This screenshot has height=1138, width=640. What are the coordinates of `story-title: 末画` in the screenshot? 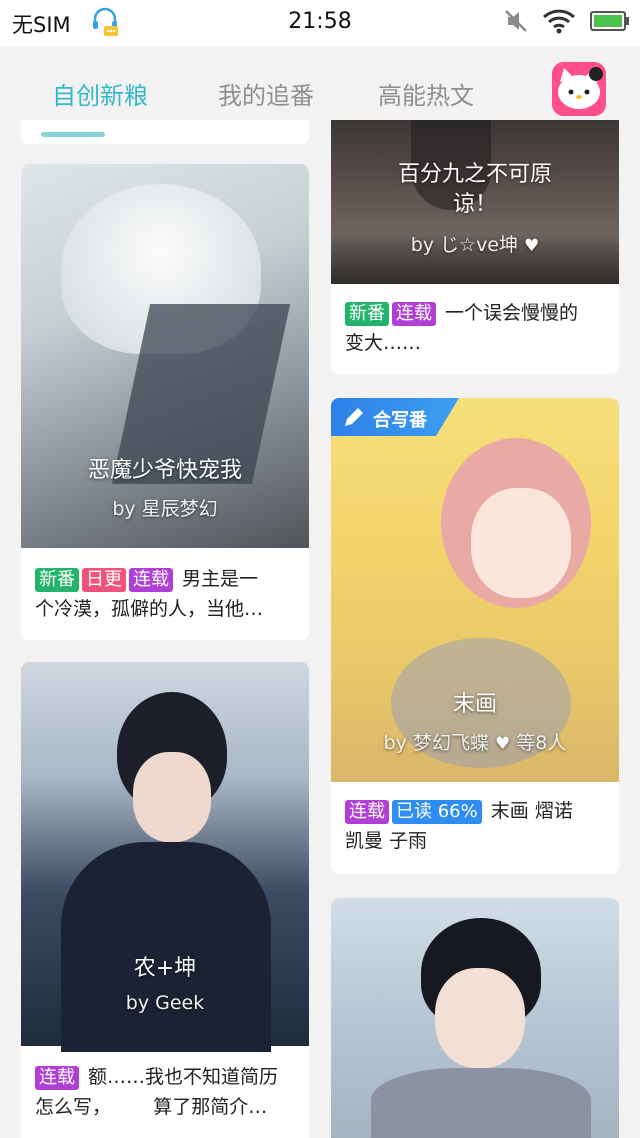 It's located at (474, 704).